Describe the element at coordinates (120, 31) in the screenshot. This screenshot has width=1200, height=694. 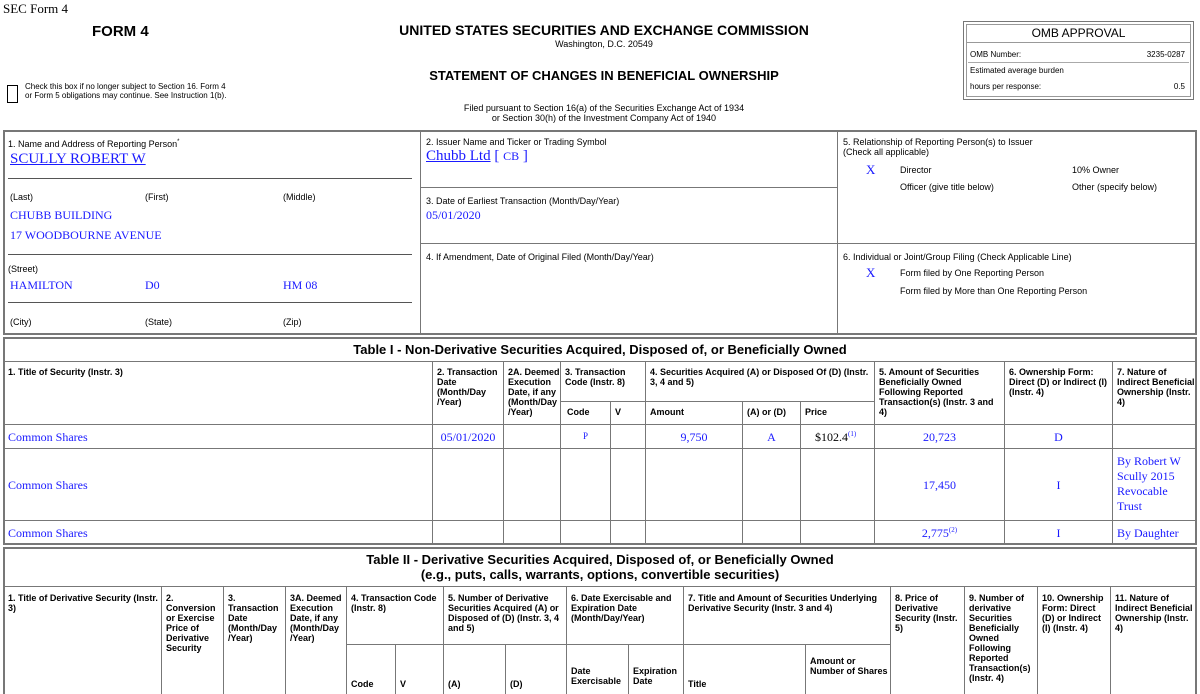
I see `form-title: FORM 4` at that location.